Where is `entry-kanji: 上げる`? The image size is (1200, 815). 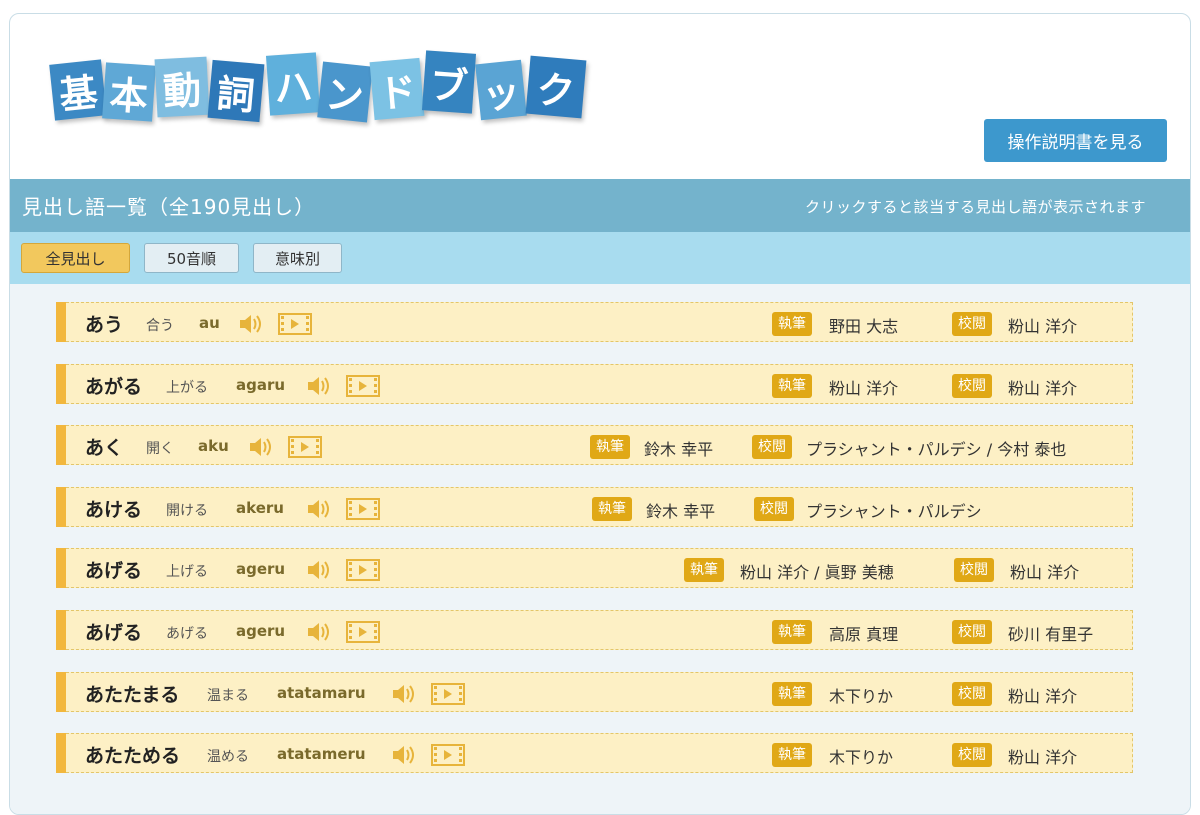
entry-kanji: 上げる is located at coordinates (187, 572).